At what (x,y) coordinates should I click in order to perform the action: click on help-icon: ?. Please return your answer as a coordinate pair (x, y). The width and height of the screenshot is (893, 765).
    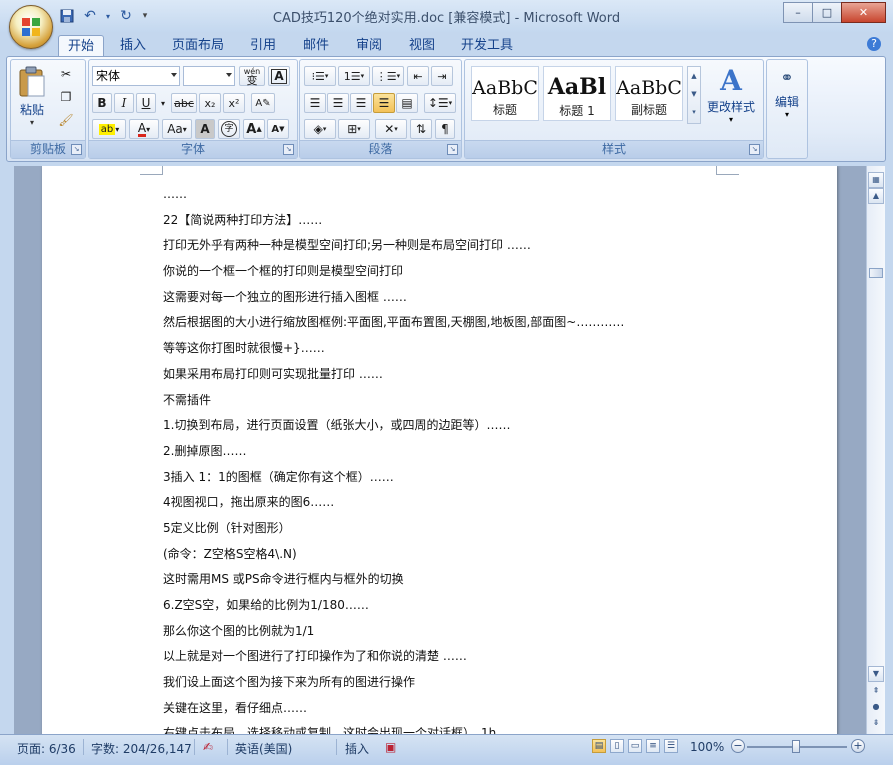
    Looking at the image, I should click on (874, 44).